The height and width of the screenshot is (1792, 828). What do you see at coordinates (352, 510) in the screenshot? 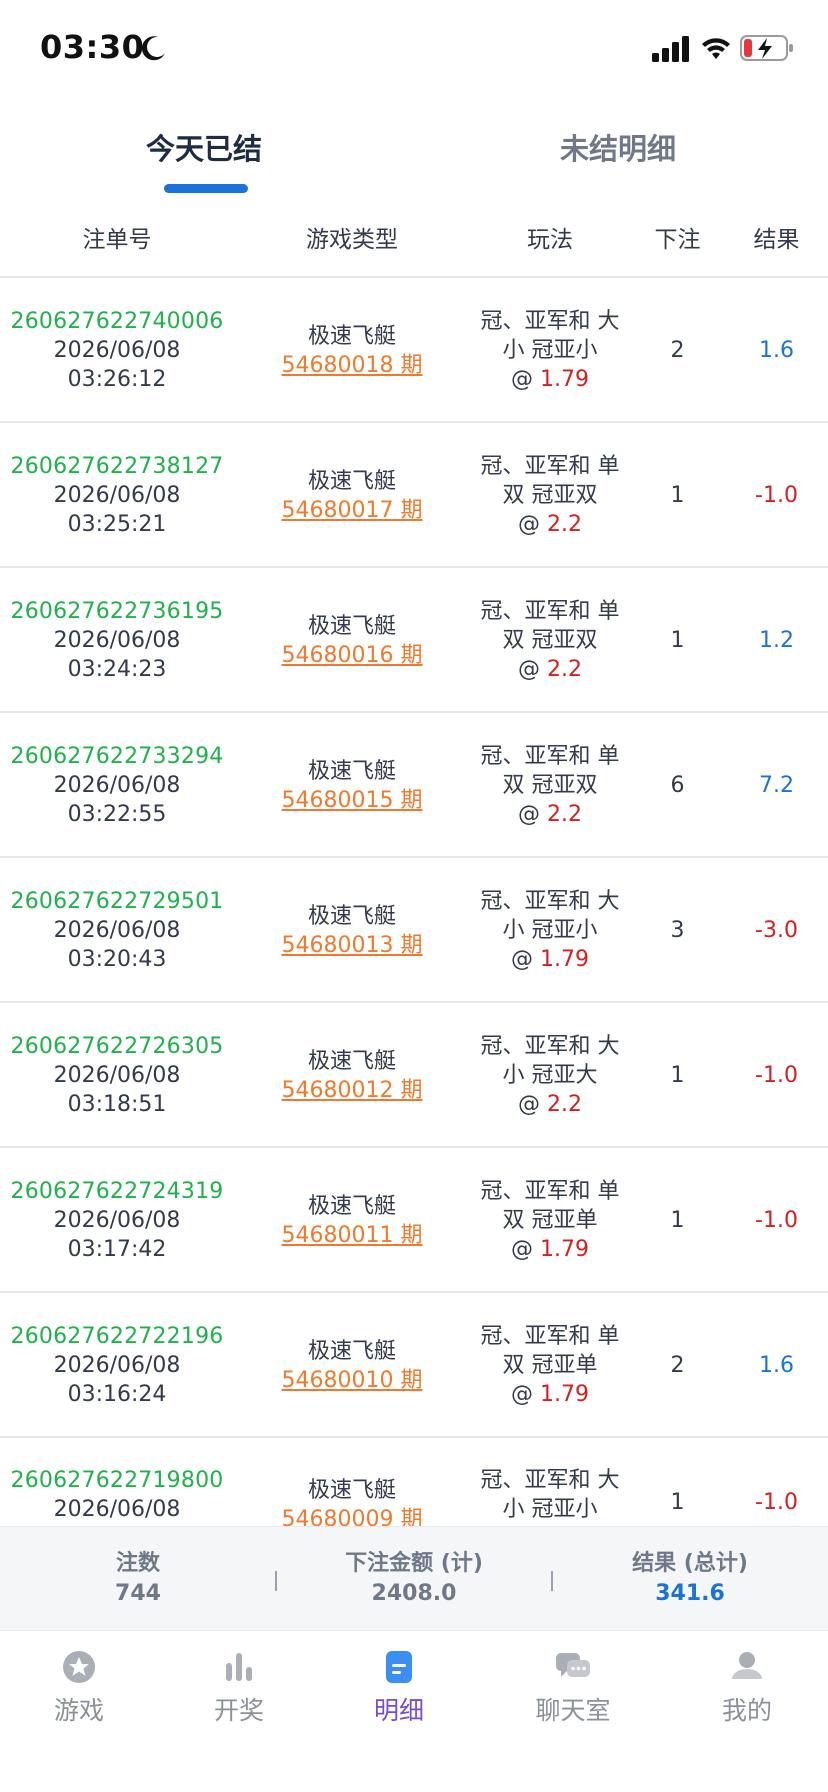
I see `period-link: 54680017 期` at bounding box center [352, 510].